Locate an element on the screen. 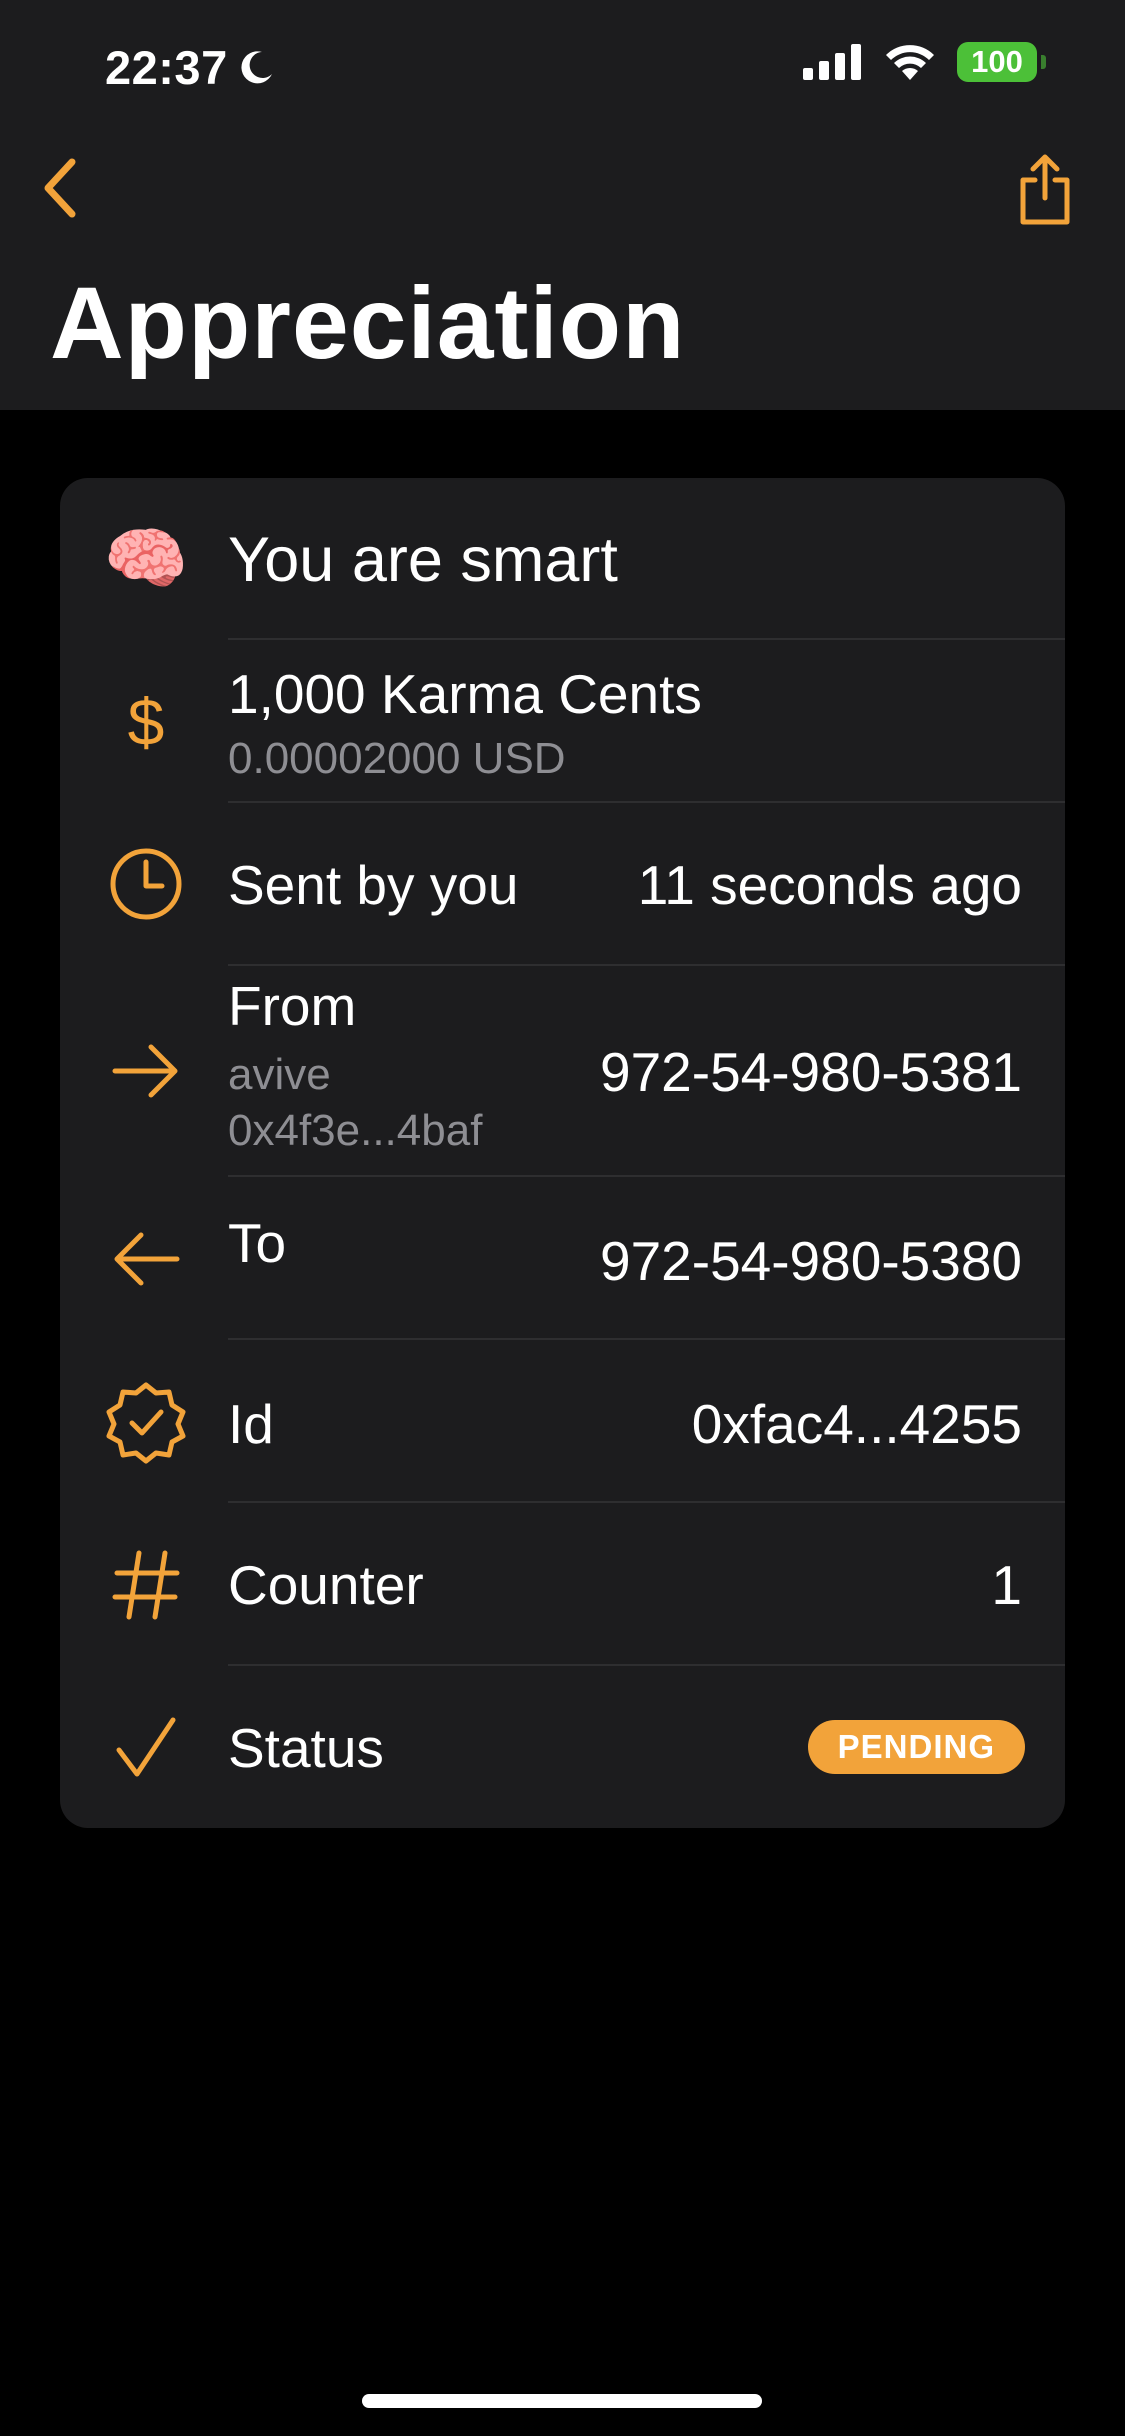  home-indicator is located at coordinates (562, 2401).